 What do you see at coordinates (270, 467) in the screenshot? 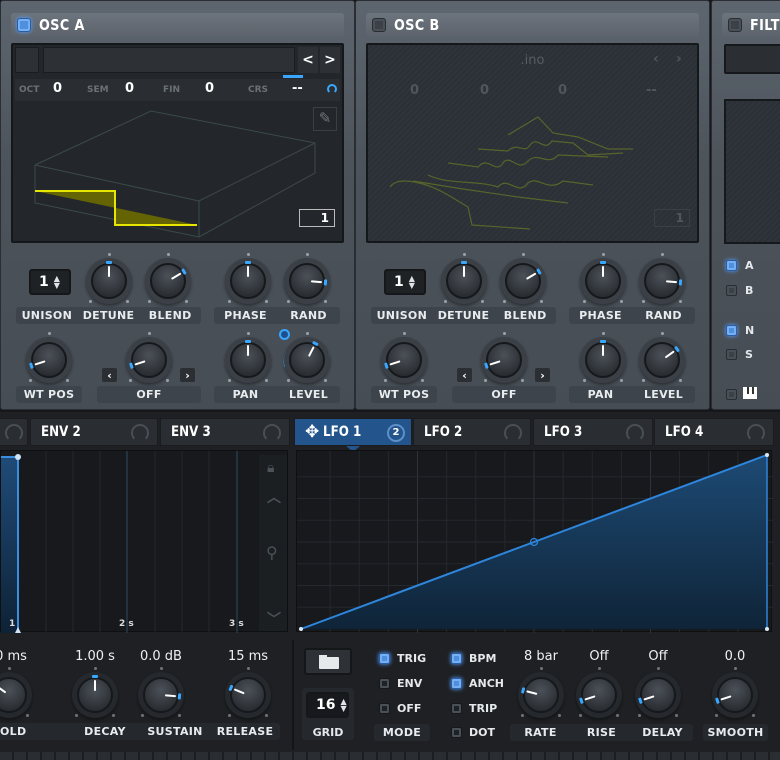
I see `lock-icon: 🔒︎` at bounding box center [270, 467].